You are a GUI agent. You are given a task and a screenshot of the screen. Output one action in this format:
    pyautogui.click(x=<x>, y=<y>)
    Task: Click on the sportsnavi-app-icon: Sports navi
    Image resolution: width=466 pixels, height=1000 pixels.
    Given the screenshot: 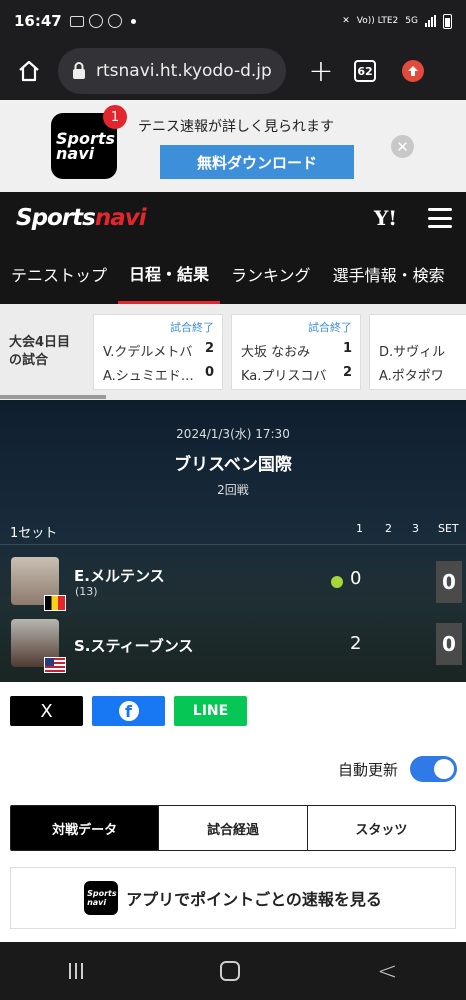 What is the action you would take?
    pyautogui.click(x=101, y=898)
    